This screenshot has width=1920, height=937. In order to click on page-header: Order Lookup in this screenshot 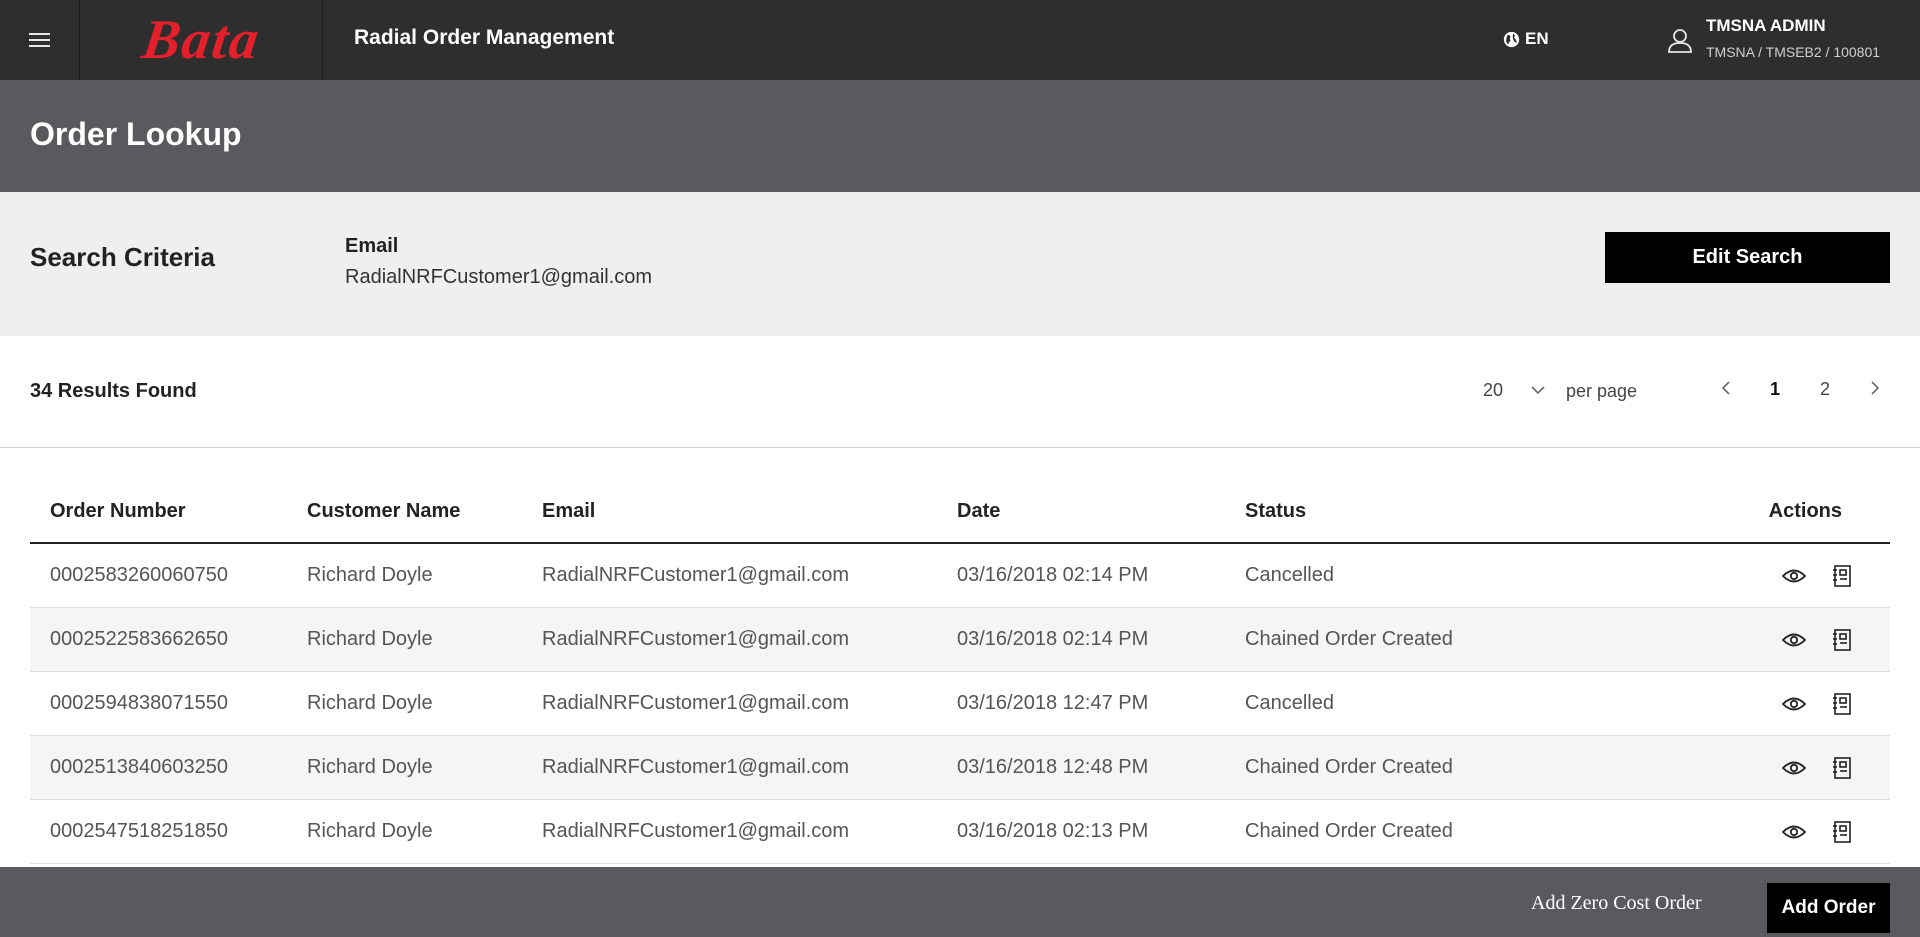, I will do `click(960, 136)`.